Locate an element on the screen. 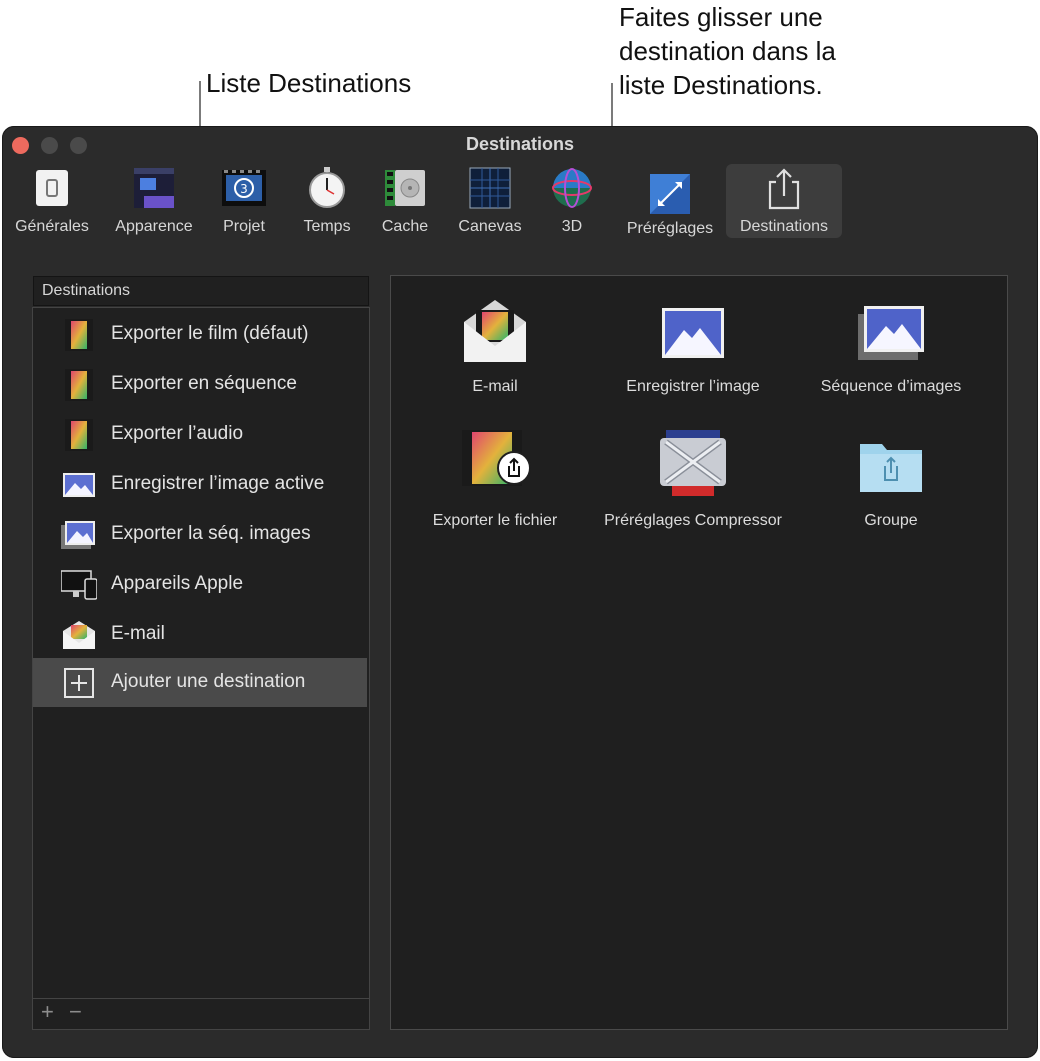 Image resolution: width=1040 pixels, height=1061 pixels. appearance-icon is located at coordinates (154, 188).